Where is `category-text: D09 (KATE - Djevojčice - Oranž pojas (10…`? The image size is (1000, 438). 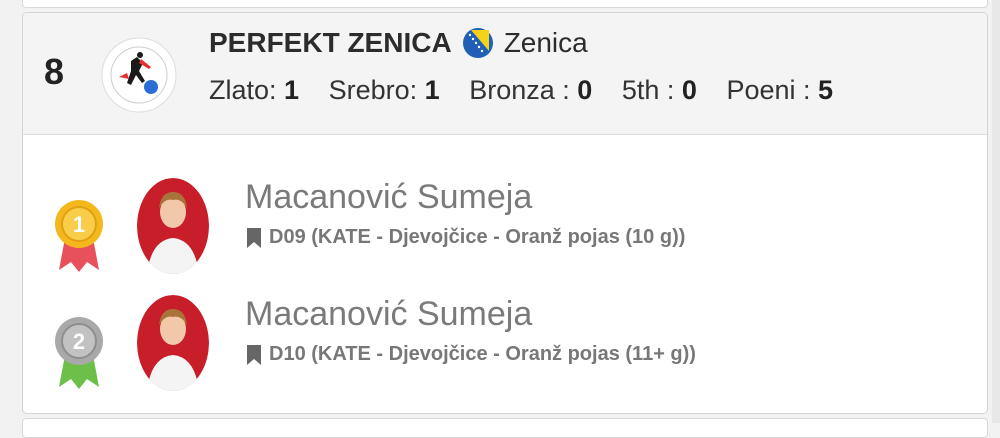 category-text: D09 (KATE - Djevojčice - Oranž pojas (10… is located at coordinates (477, 237).